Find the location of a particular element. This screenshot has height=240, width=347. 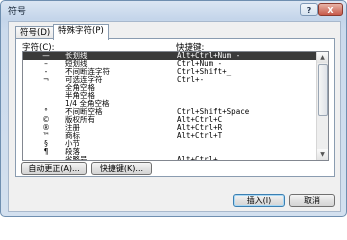

dialog-title: 符号 is located at coordinates (17, 12).